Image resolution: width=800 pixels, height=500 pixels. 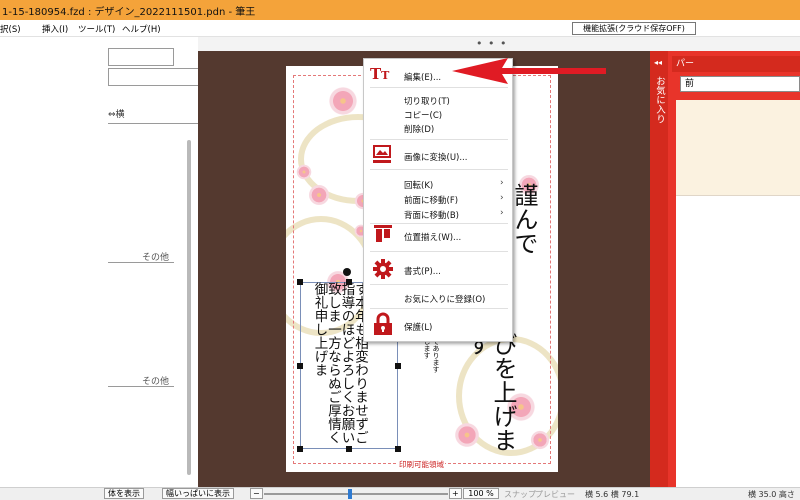 What do you see at coordinates (529, 71) in the screenshot?
I see `red-arrow-icon` at bounding box center [529, 71].